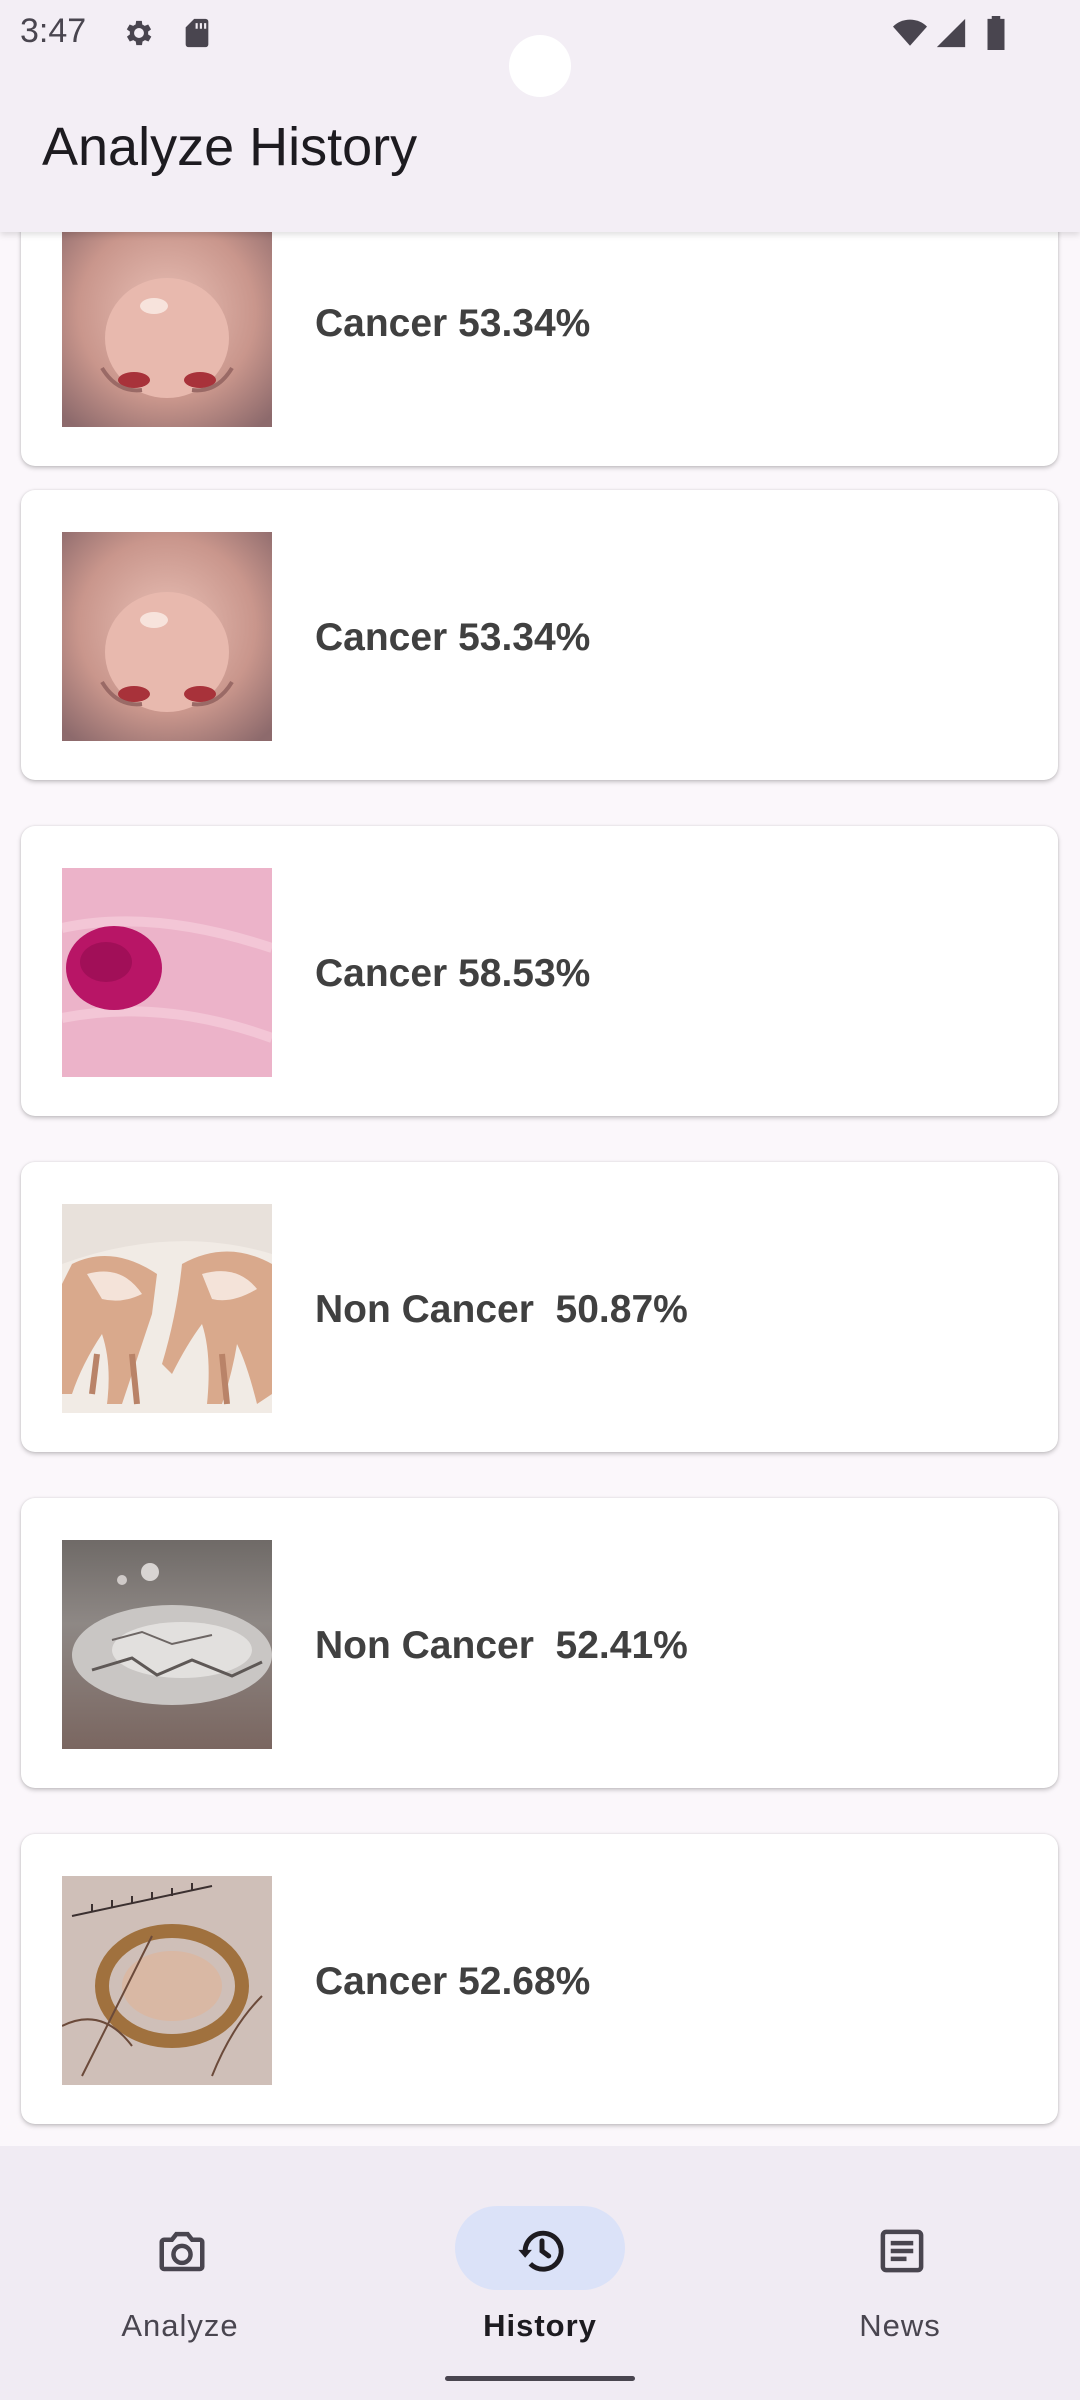  What do you see at coordinates (453, 973) in the screenshot?
I see `result-label: Cancer 58.53%` at bounding box center [453, 973].